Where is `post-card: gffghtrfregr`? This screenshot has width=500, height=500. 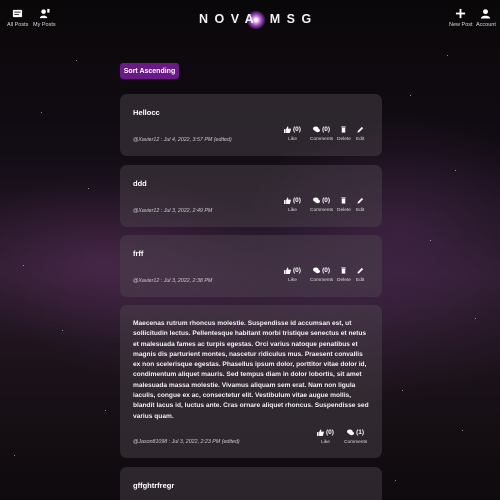
post-card: gffghtrfregr is located at coordinates (251, 483).